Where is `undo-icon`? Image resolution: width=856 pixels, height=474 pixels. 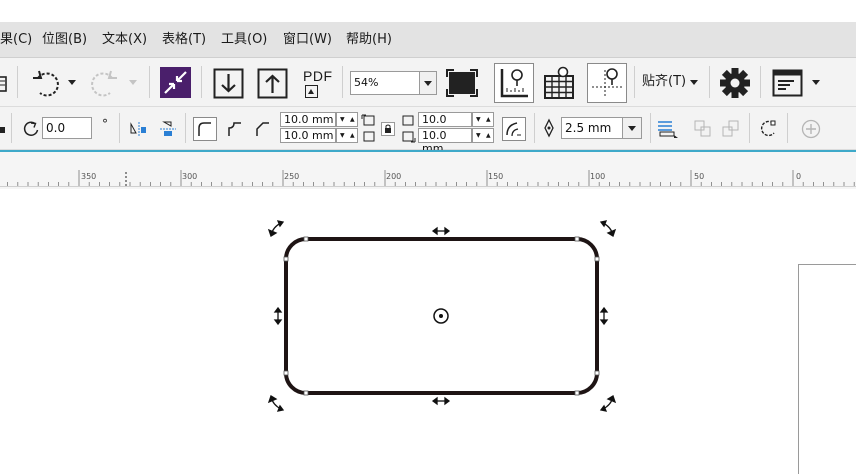 undo-icon is located at coordinates (46, 84).